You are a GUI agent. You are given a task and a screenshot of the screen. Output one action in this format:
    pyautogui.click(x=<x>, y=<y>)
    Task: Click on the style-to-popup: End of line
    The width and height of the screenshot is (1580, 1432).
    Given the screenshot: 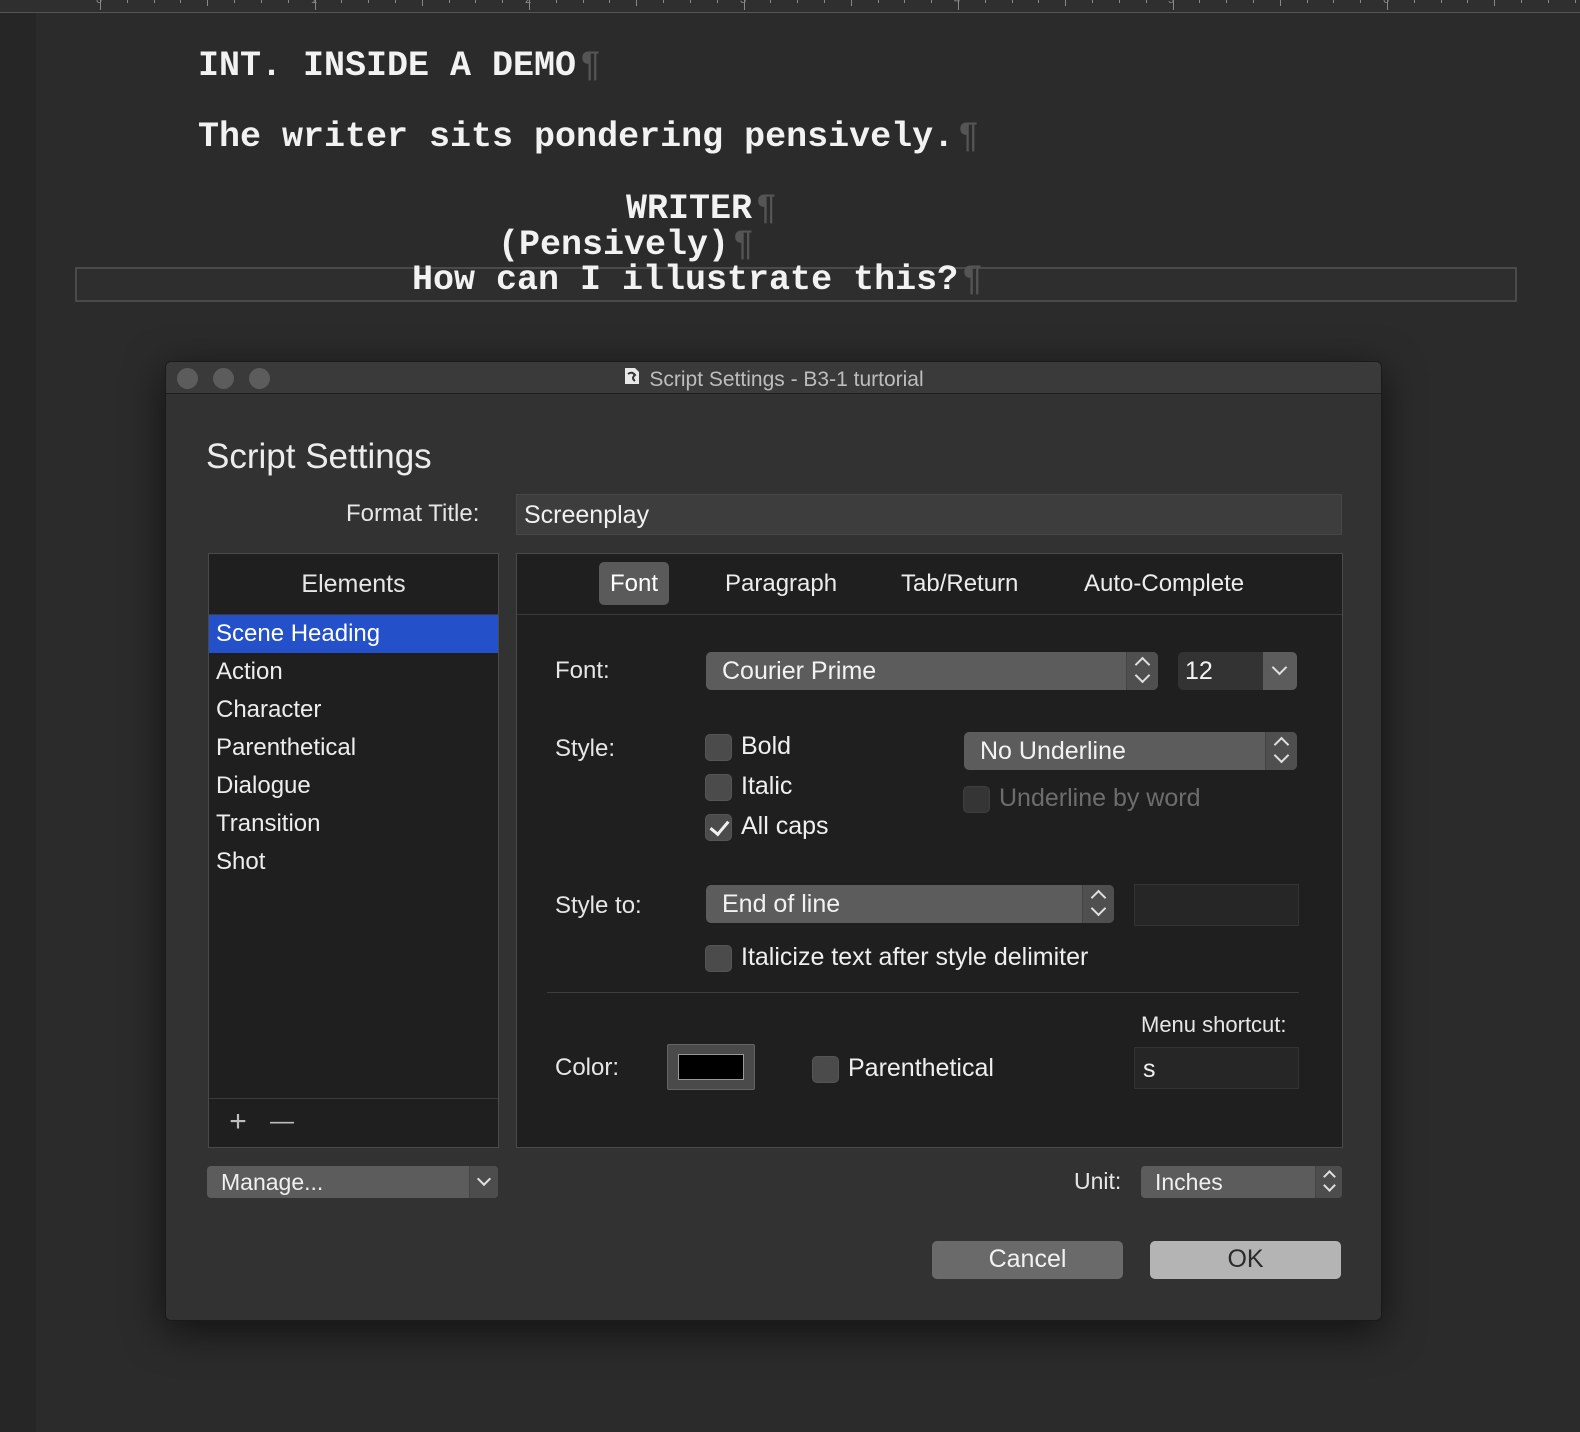 What is the action you would take?
    pyautogui.click(x=910, y=904)
    